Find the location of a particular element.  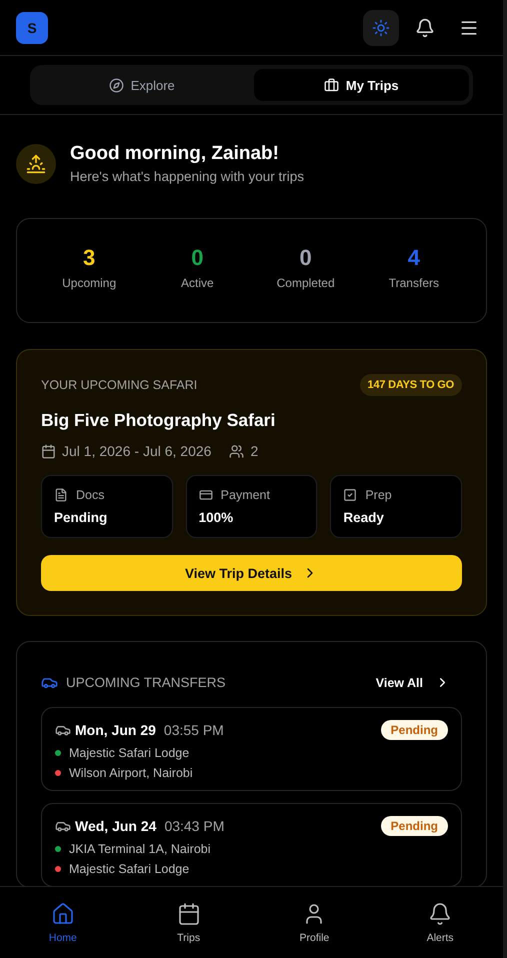

people-icon is located at coordinates (236, 451).